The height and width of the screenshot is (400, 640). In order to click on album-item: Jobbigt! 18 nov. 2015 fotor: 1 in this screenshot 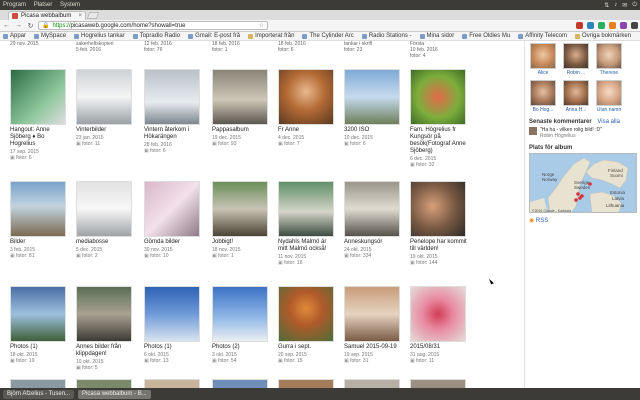, I will do `click(241, 220)`.